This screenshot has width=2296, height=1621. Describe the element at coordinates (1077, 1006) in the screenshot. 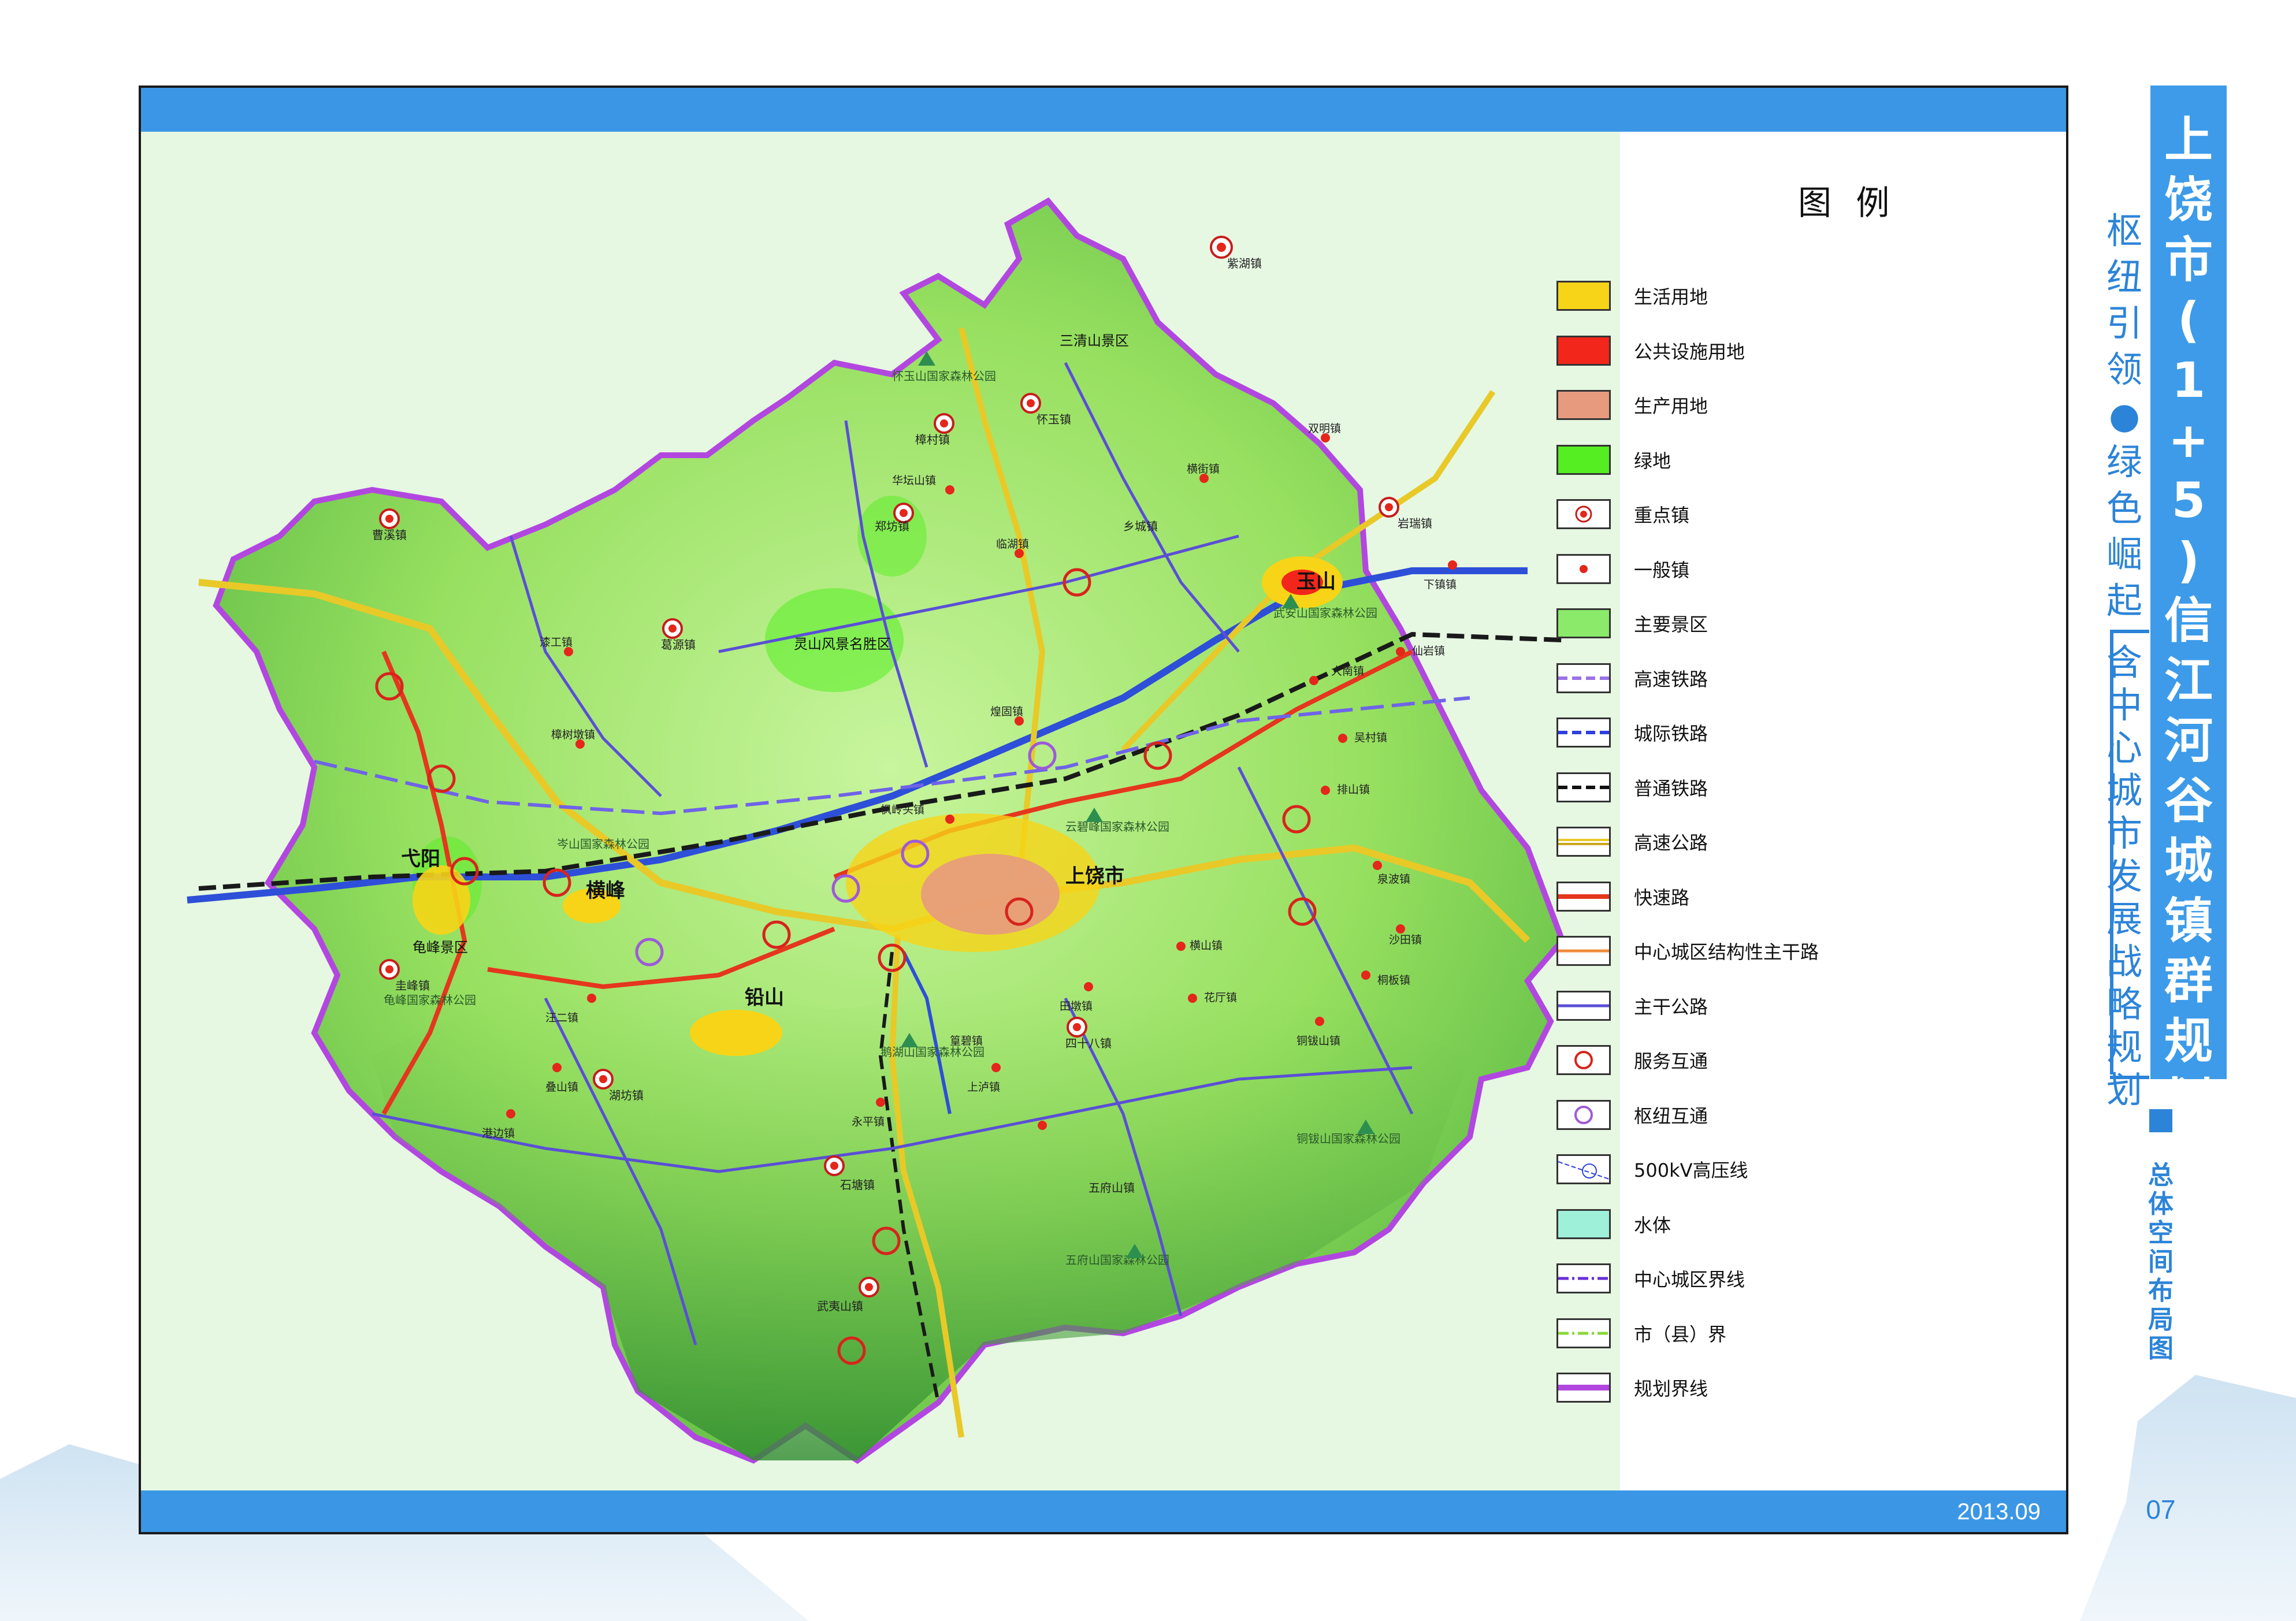

I see `town-label: 田墩镇` at that location.